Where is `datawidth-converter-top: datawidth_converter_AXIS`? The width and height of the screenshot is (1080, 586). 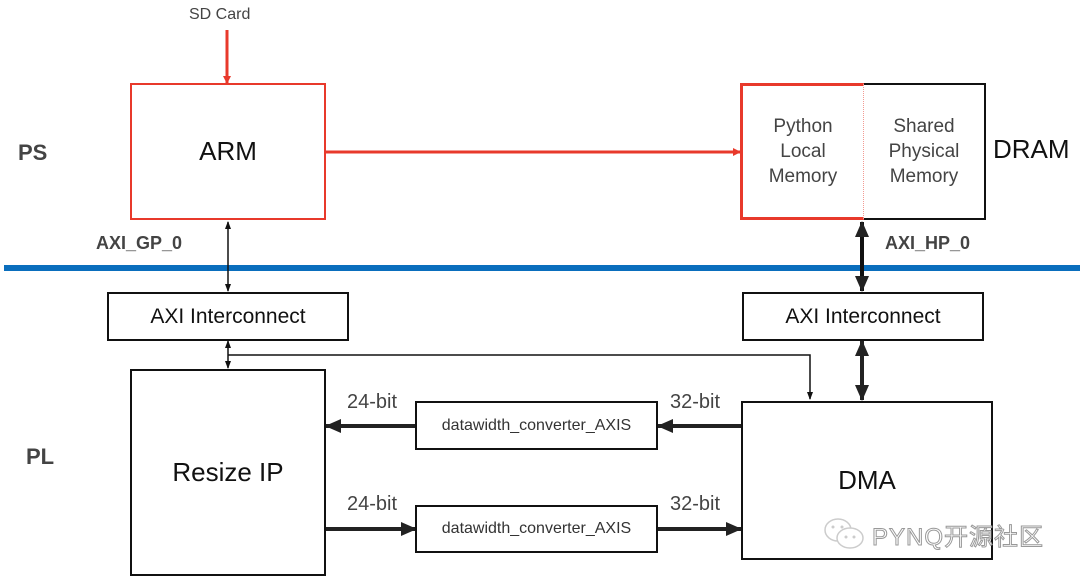
datawidth-converter-top: datawidth_converter_AXIS is located at coordinates (536, 425).